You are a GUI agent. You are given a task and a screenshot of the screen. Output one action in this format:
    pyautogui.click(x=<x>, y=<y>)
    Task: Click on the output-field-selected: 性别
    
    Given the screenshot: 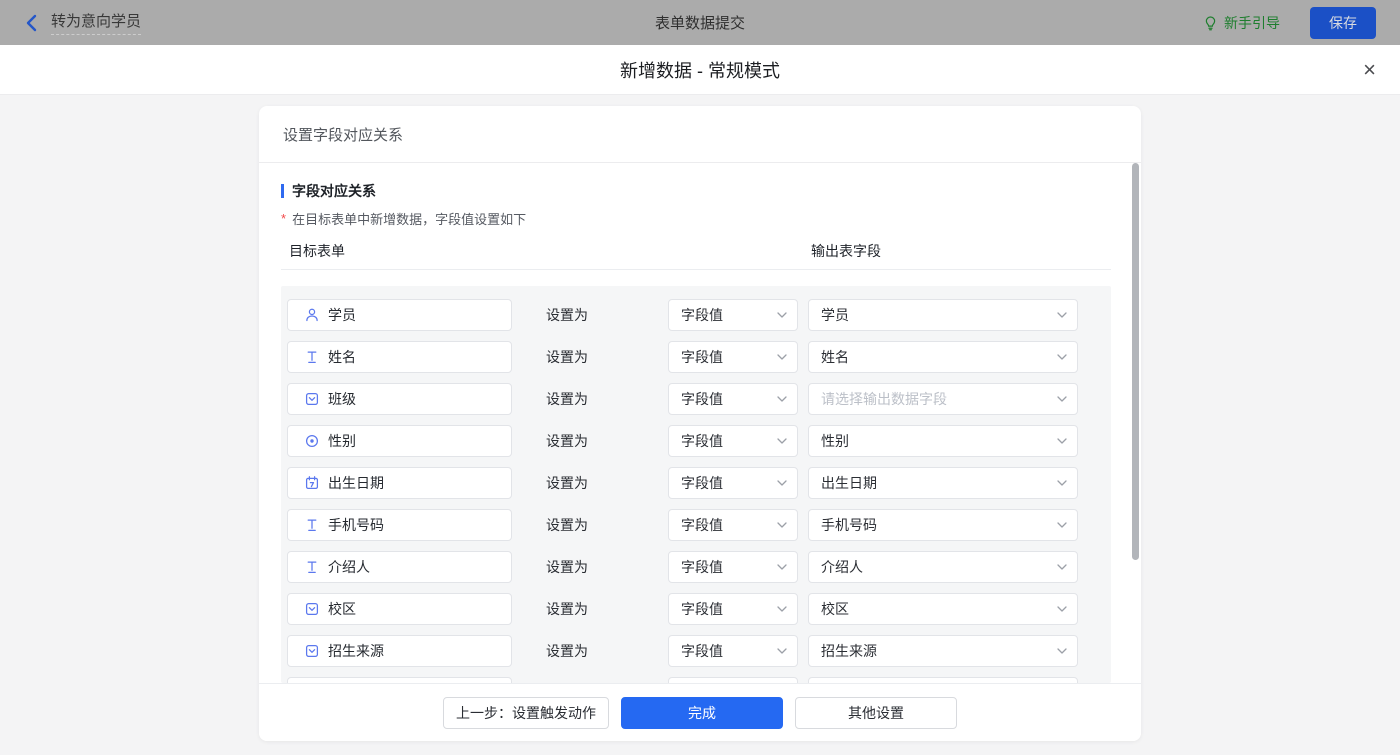 What is the action you would take?
    pyautogui.click(x=835, y=441)
    